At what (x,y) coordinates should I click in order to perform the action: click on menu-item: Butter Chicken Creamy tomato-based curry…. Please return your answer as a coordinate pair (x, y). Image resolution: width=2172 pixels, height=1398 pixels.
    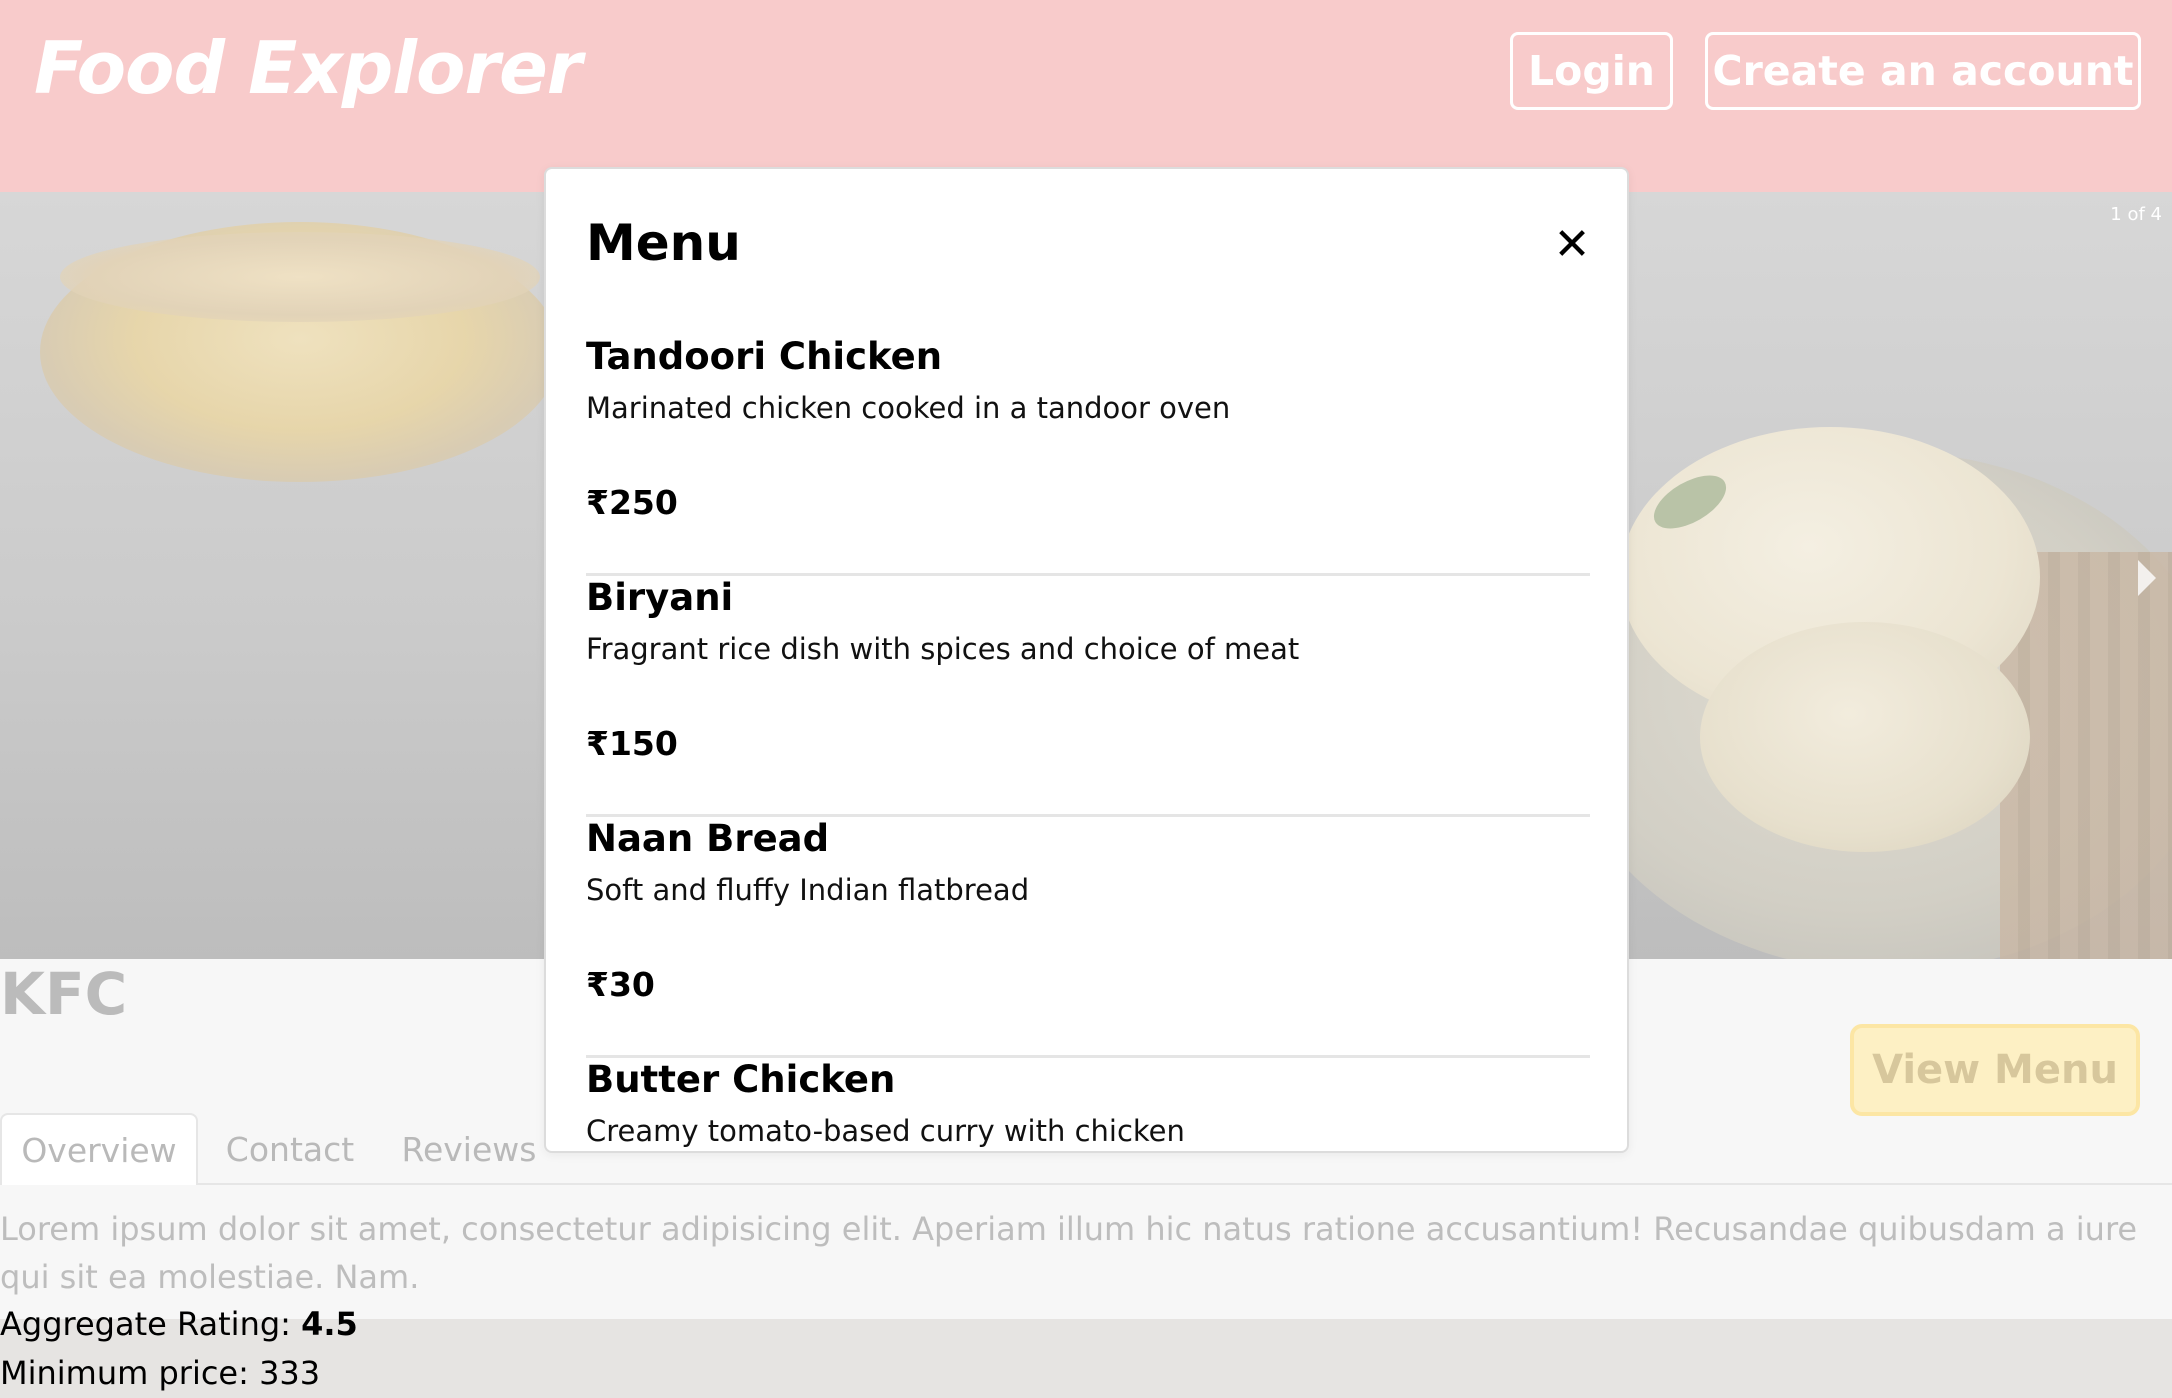
    Looking at the image, I should click on (1088, 1104).